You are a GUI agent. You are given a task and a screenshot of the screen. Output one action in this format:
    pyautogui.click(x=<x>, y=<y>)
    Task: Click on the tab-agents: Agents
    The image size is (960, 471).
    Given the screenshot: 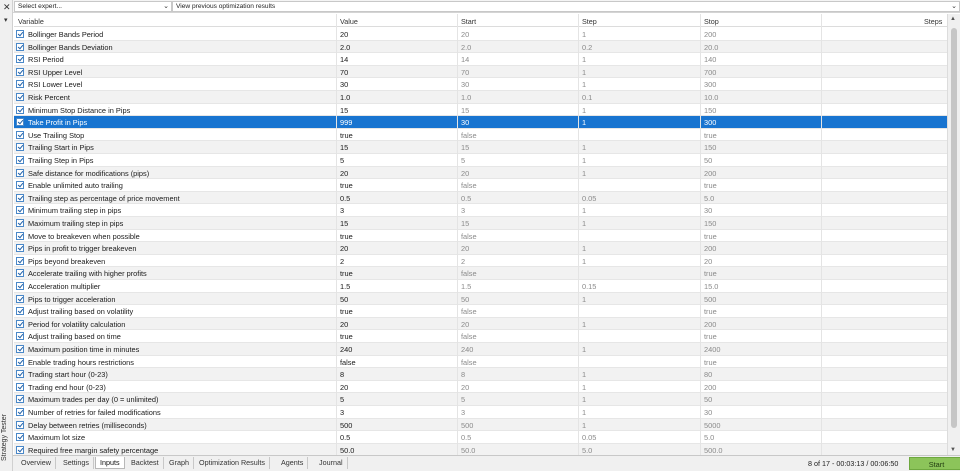 What is the action you would take?
    pyautogui.click(x=293, y=463)
    